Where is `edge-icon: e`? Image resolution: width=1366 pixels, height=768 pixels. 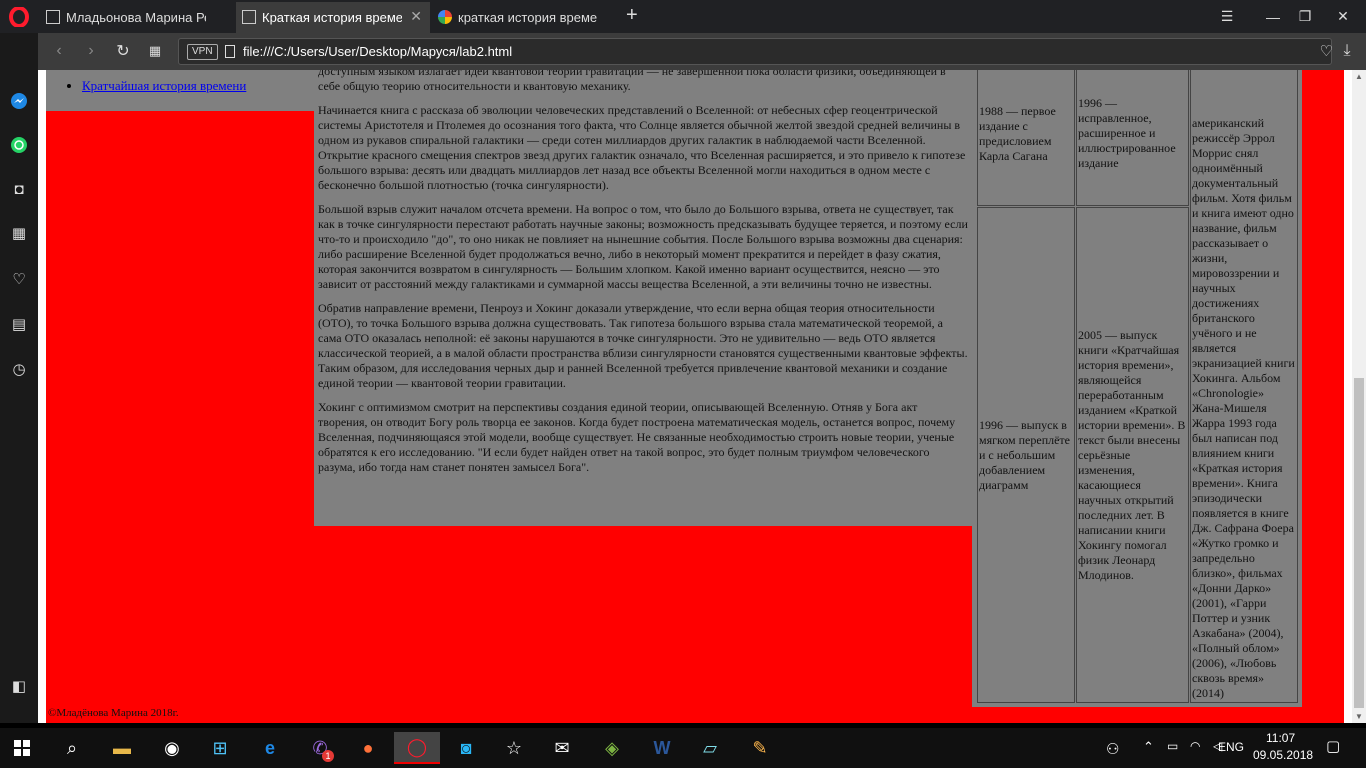
edge-icon: e is located at coordinates (270, 748).